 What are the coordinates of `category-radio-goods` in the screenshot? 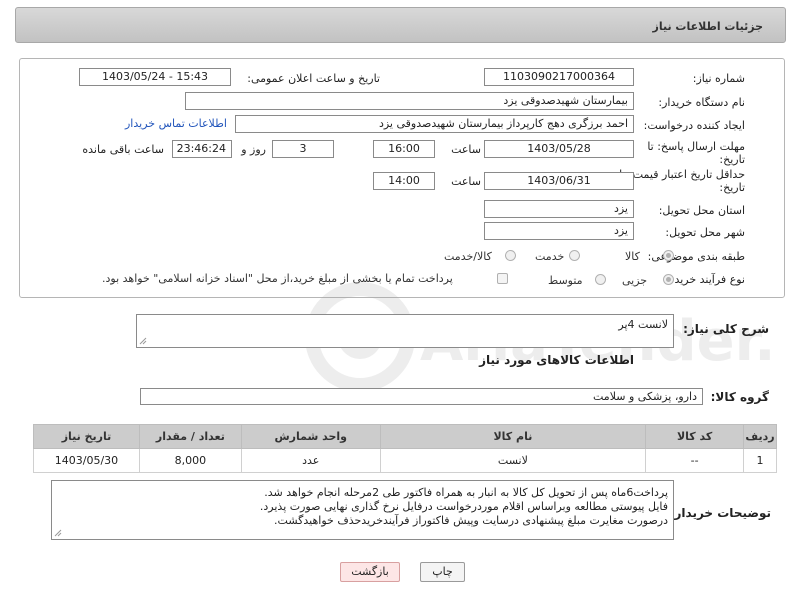 It's located at (668, 255).